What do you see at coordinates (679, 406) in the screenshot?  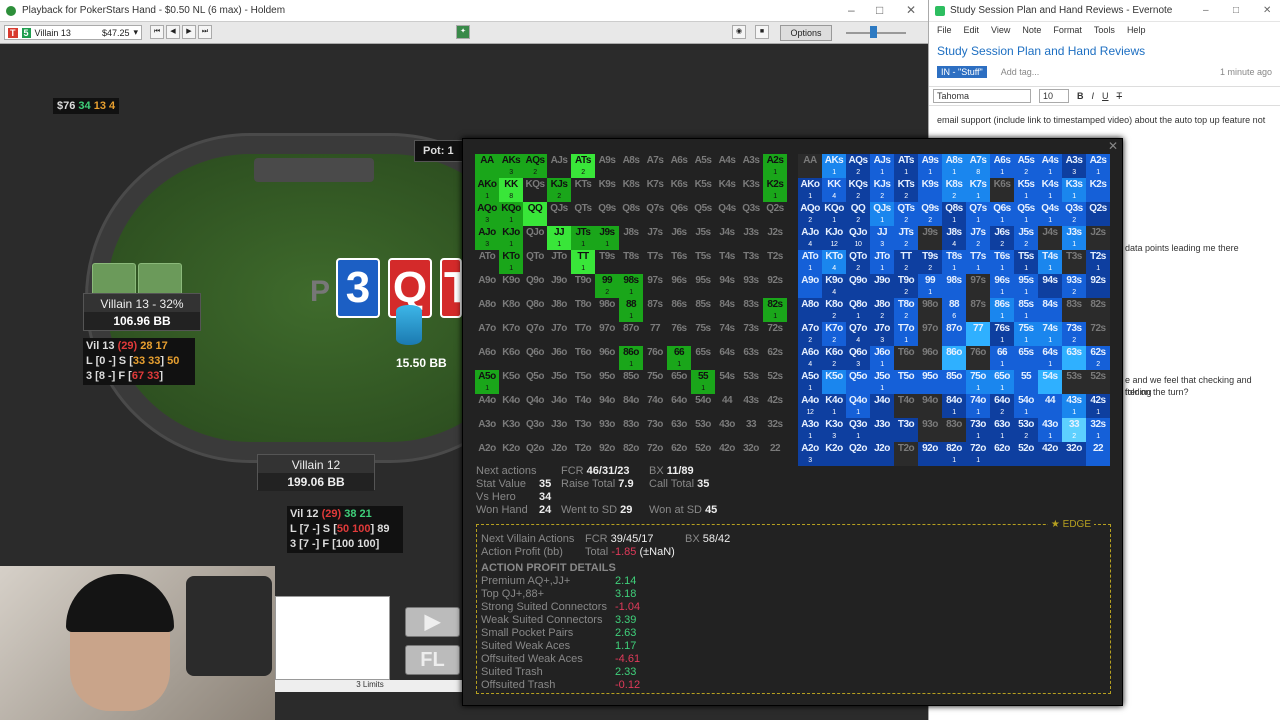 I see `range-cell: 64o` at bounding box center [679, 406].